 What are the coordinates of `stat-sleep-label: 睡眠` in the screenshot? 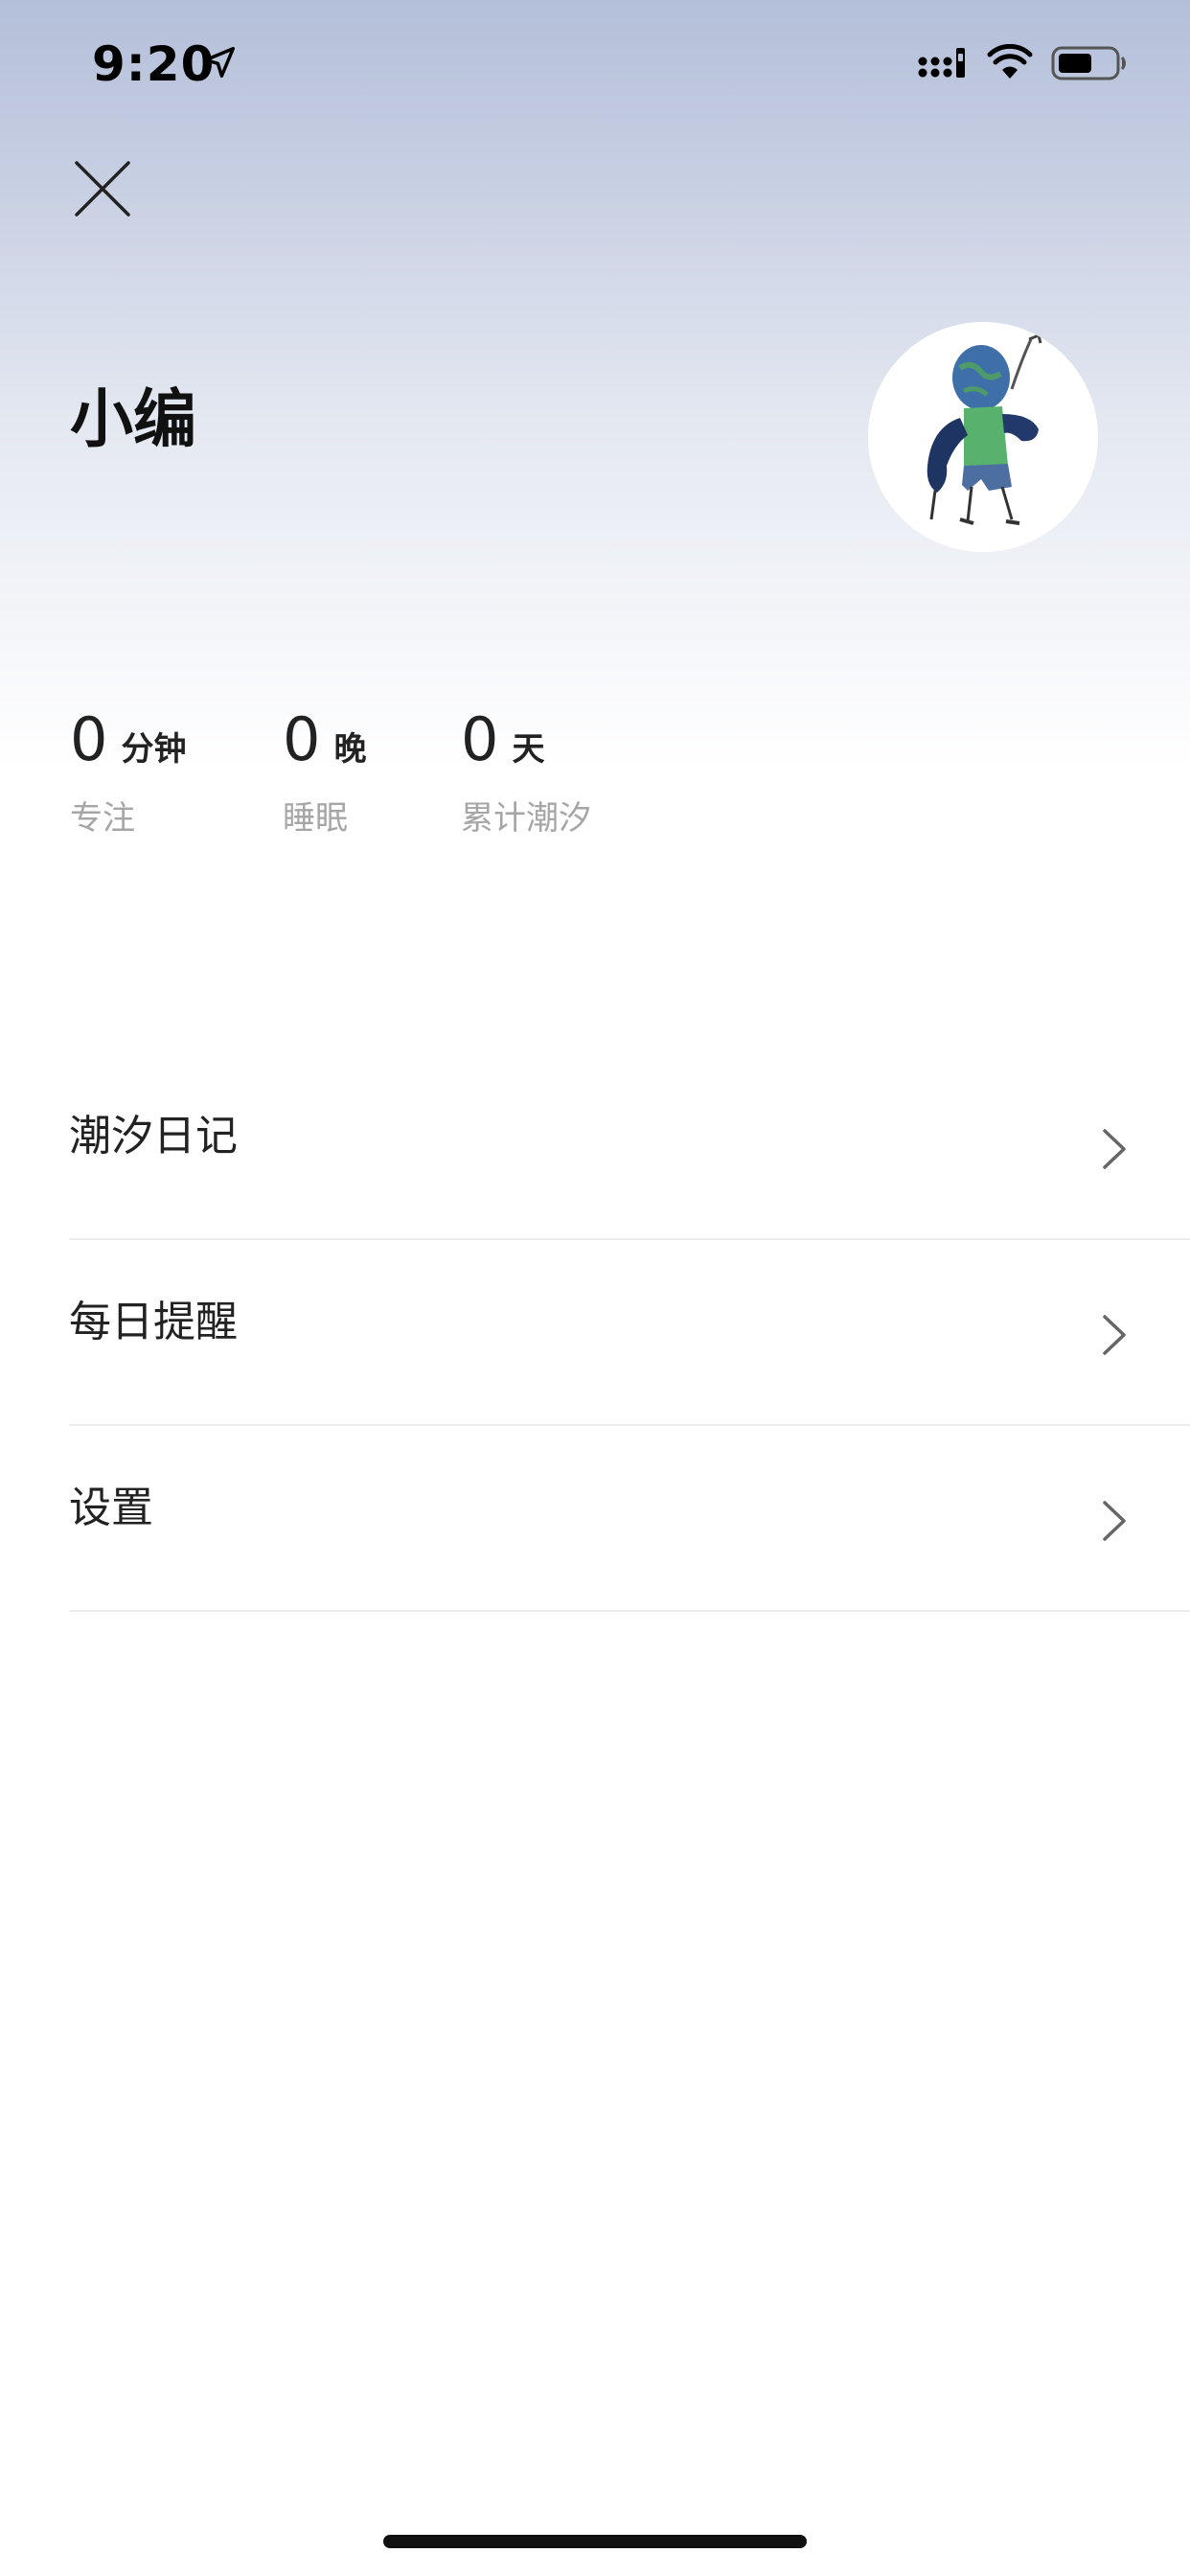 It's located at (316, 818).